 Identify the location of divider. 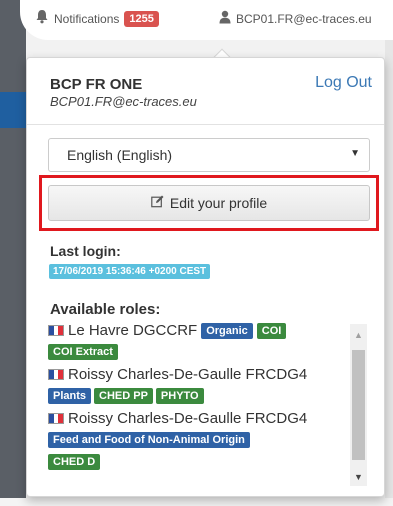
(205, 124).